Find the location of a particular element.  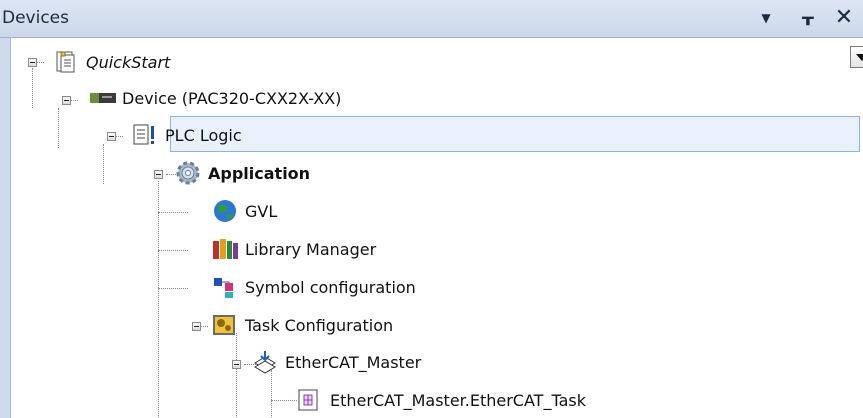

tree-item-quickstart: QuickStart is located at coordinates (111, 62).